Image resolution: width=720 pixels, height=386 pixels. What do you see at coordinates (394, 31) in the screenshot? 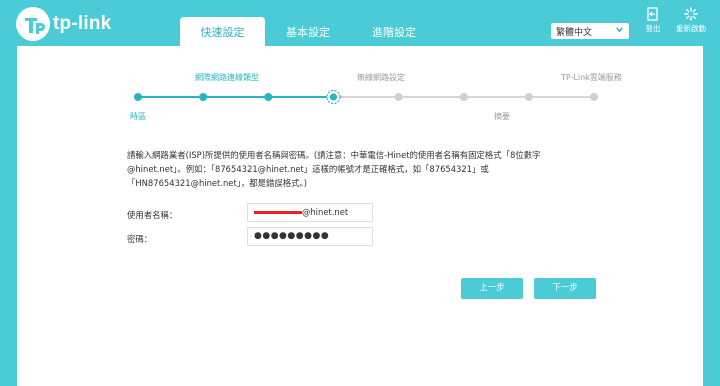
I see `tab-advanced: 進階設定` at bounding box center [394, 31].